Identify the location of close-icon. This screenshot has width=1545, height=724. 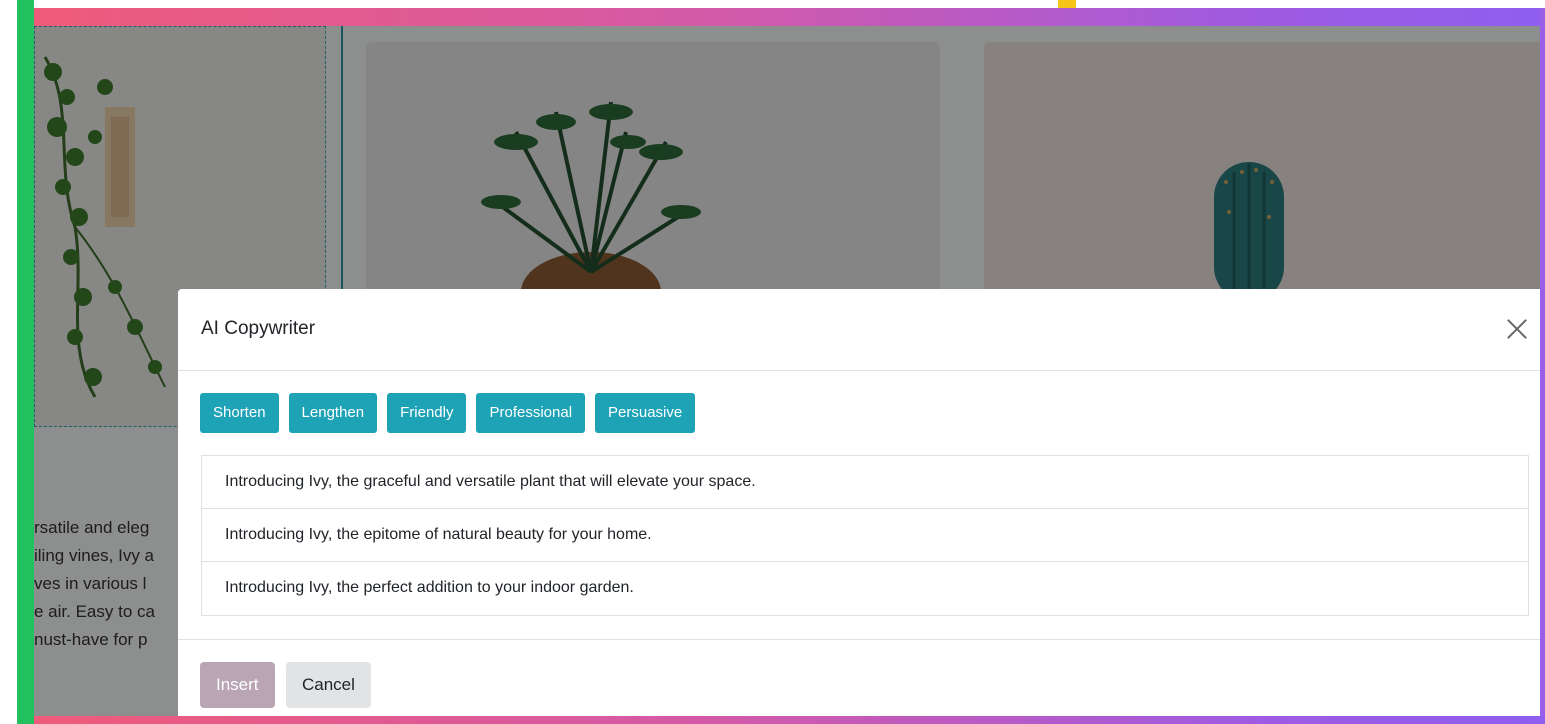
(1517, 329).